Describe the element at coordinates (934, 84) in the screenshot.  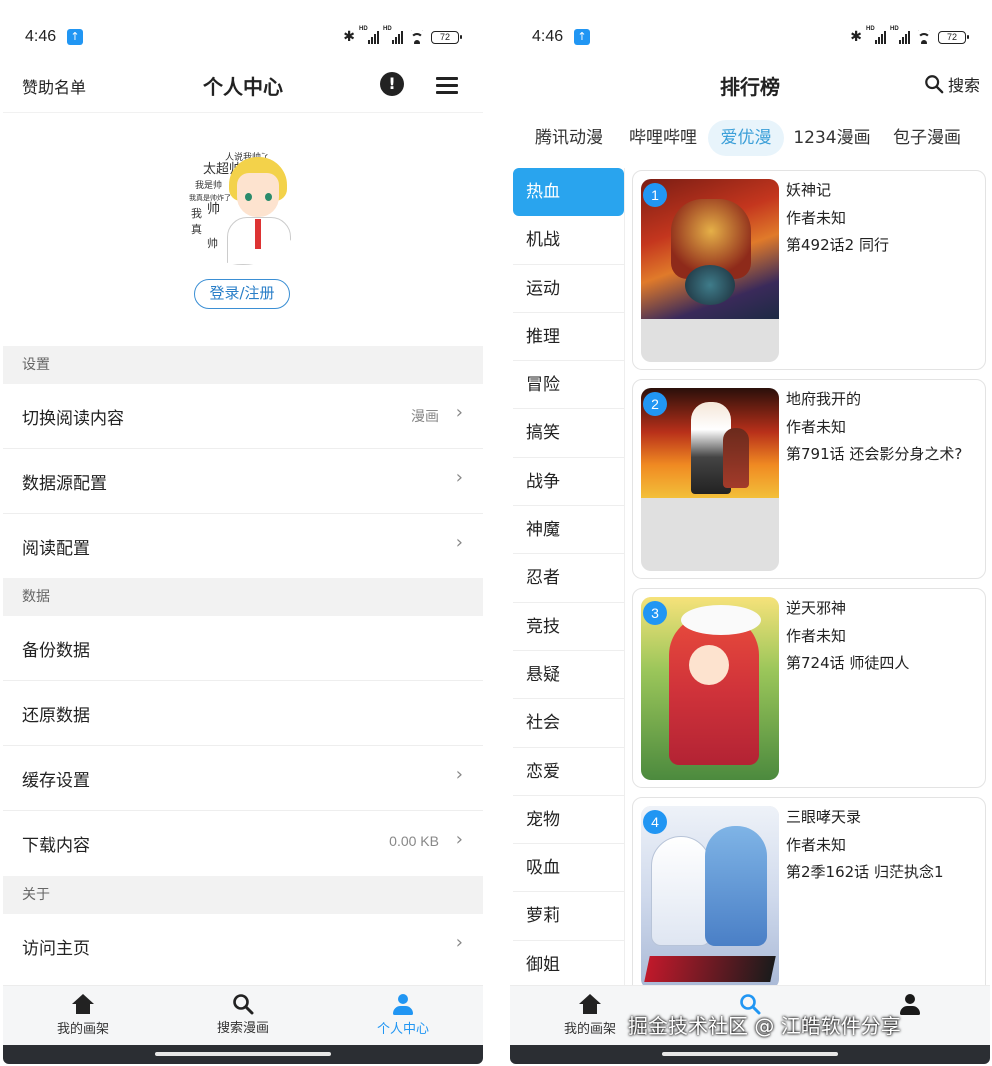
I see `search-icon` at that location.